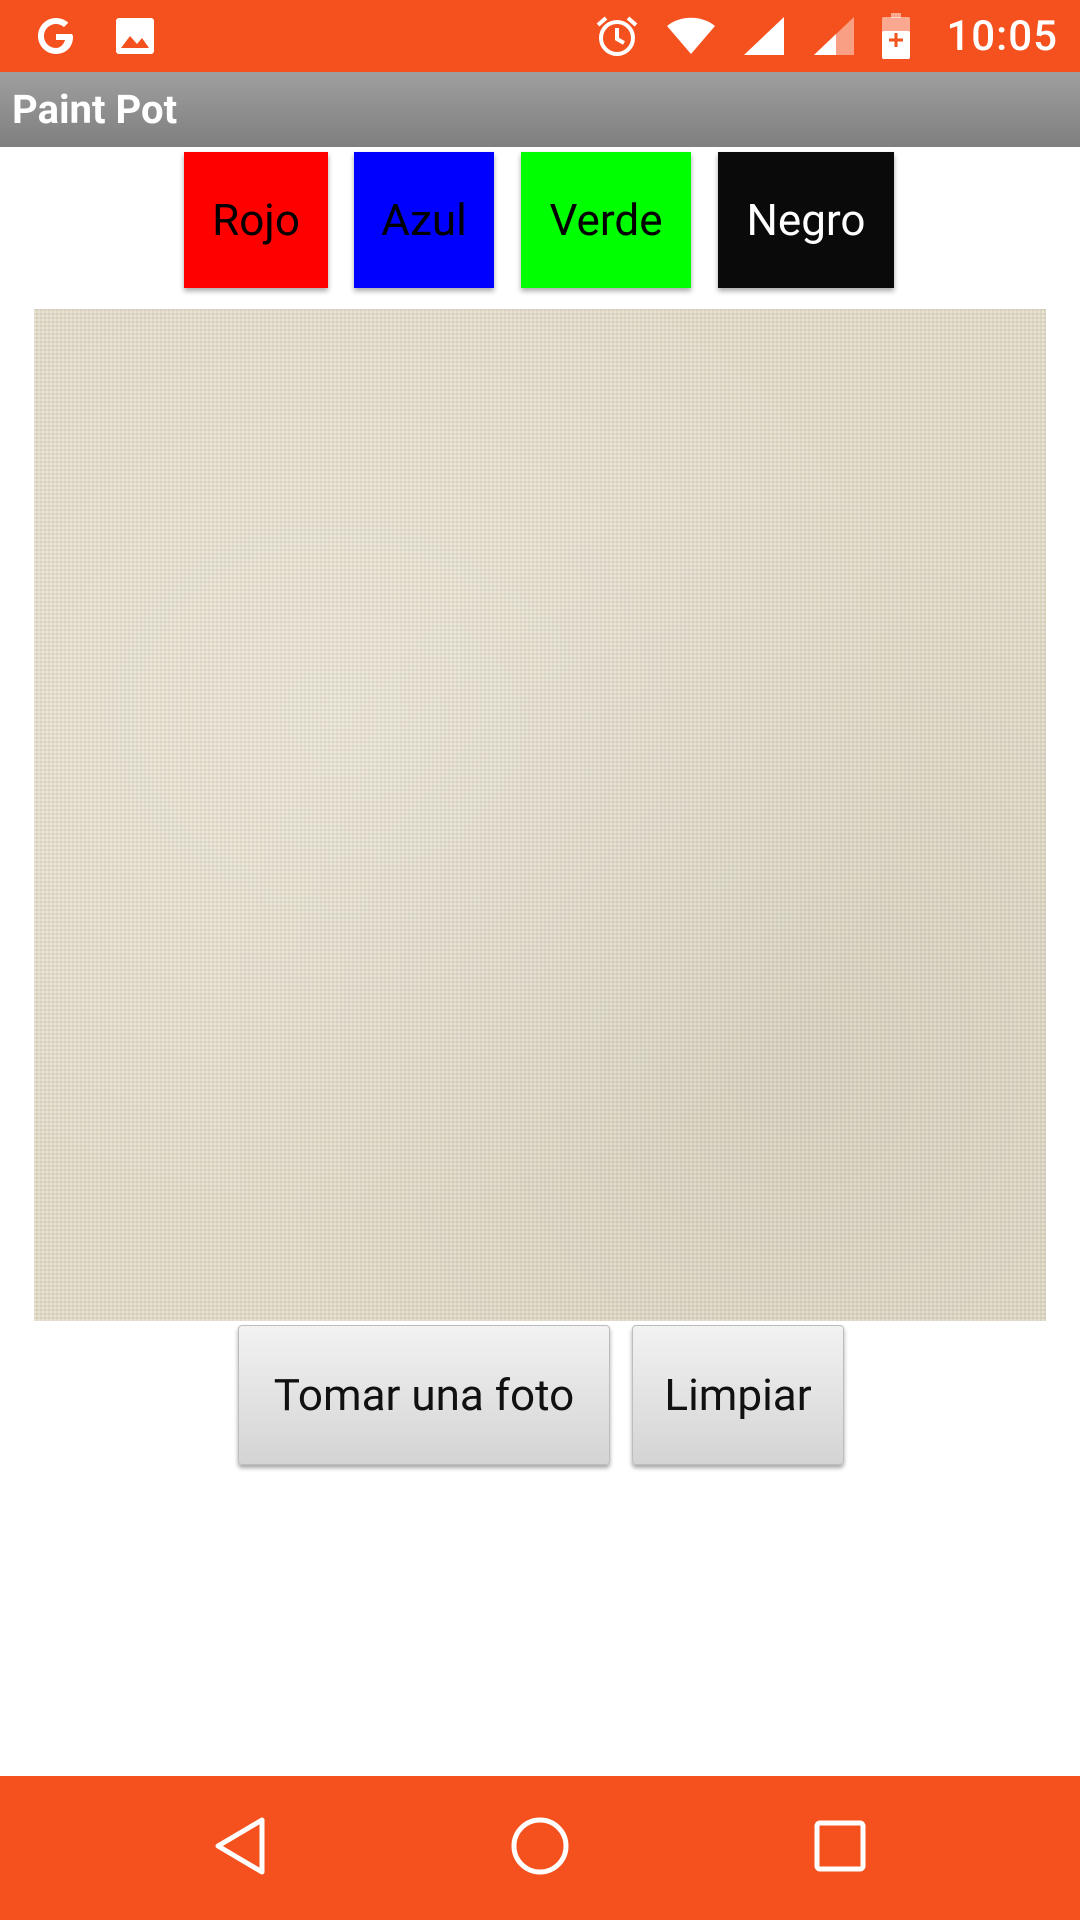  Describe the element at coordinates (135, 36) in the screenshot. I see `image-icon` at that location.